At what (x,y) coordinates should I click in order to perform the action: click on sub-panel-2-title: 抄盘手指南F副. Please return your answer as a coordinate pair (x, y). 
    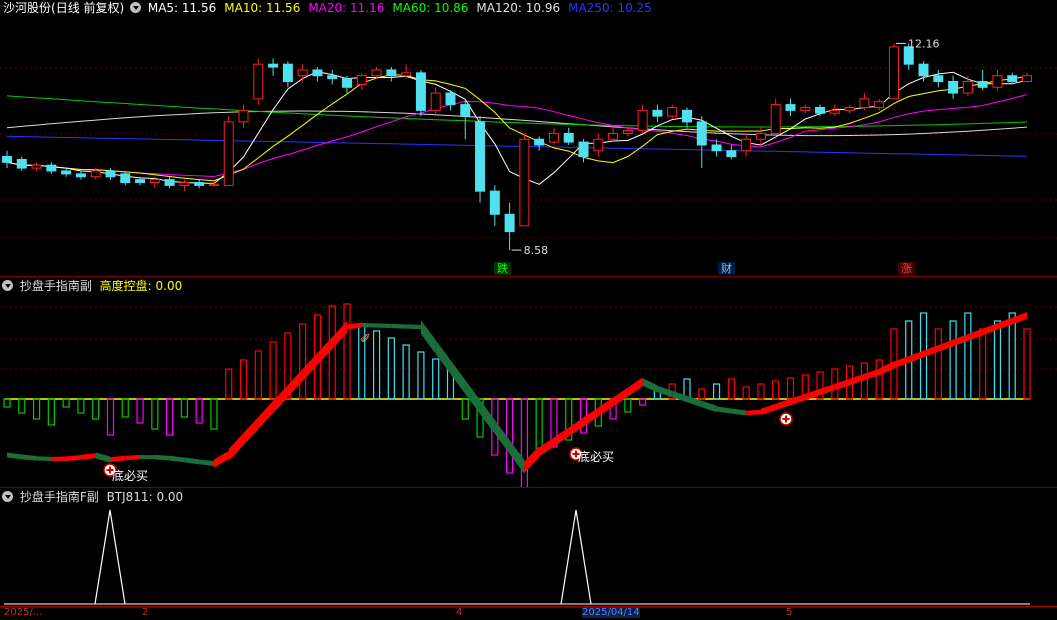
    Looking at the image, I should click on (59, 497).